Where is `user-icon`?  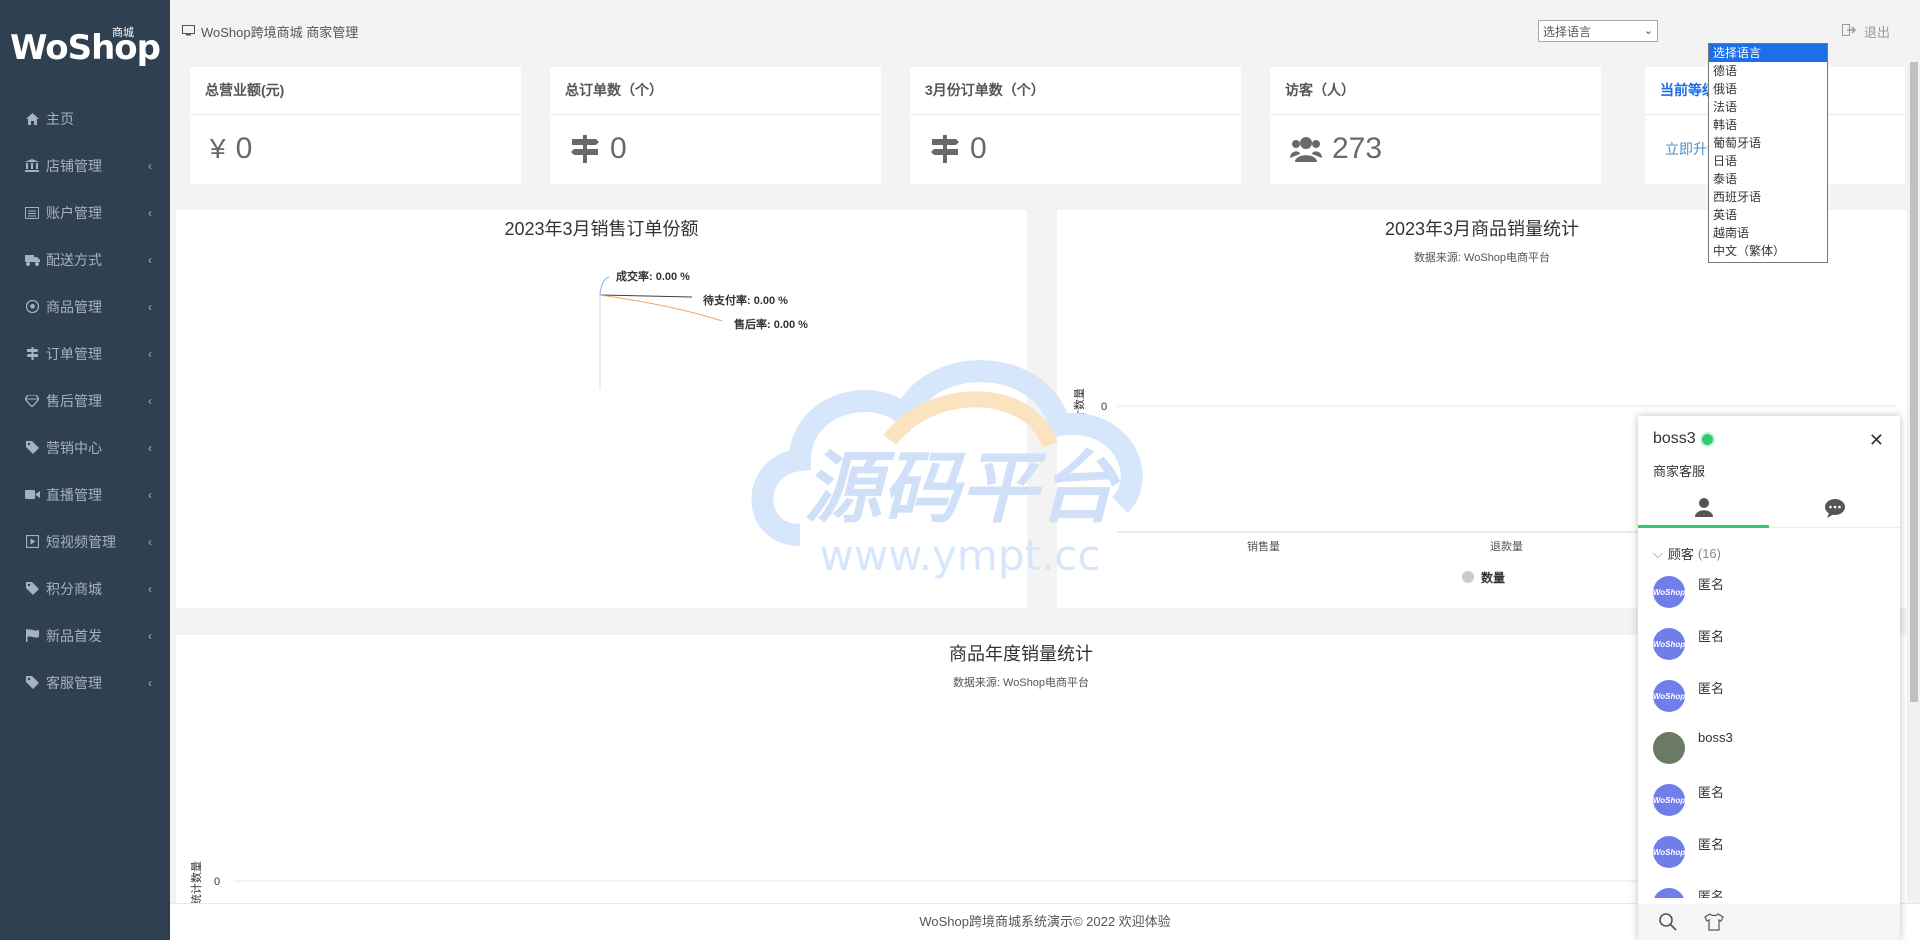 user-icon is located at coordinates (1703, 507).